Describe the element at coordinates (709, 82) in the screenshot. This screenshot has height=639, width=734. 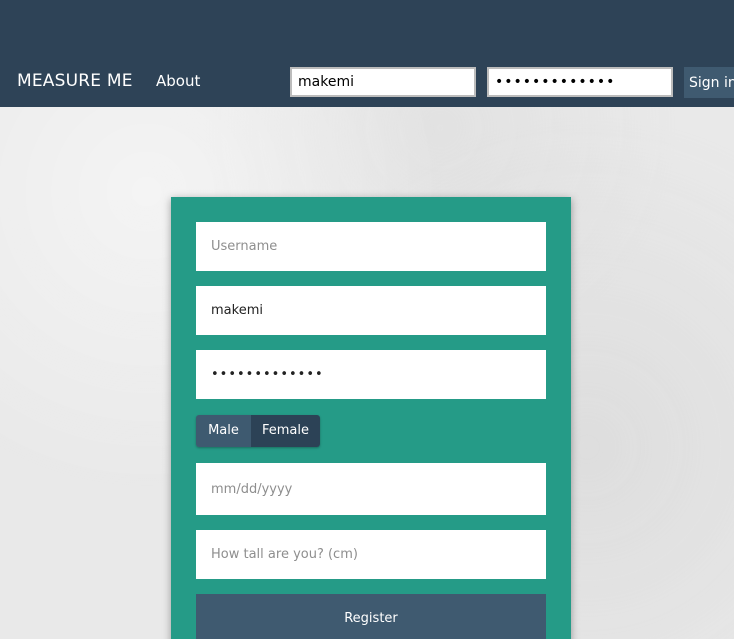
I see `signin-button: Sign in` at that location.